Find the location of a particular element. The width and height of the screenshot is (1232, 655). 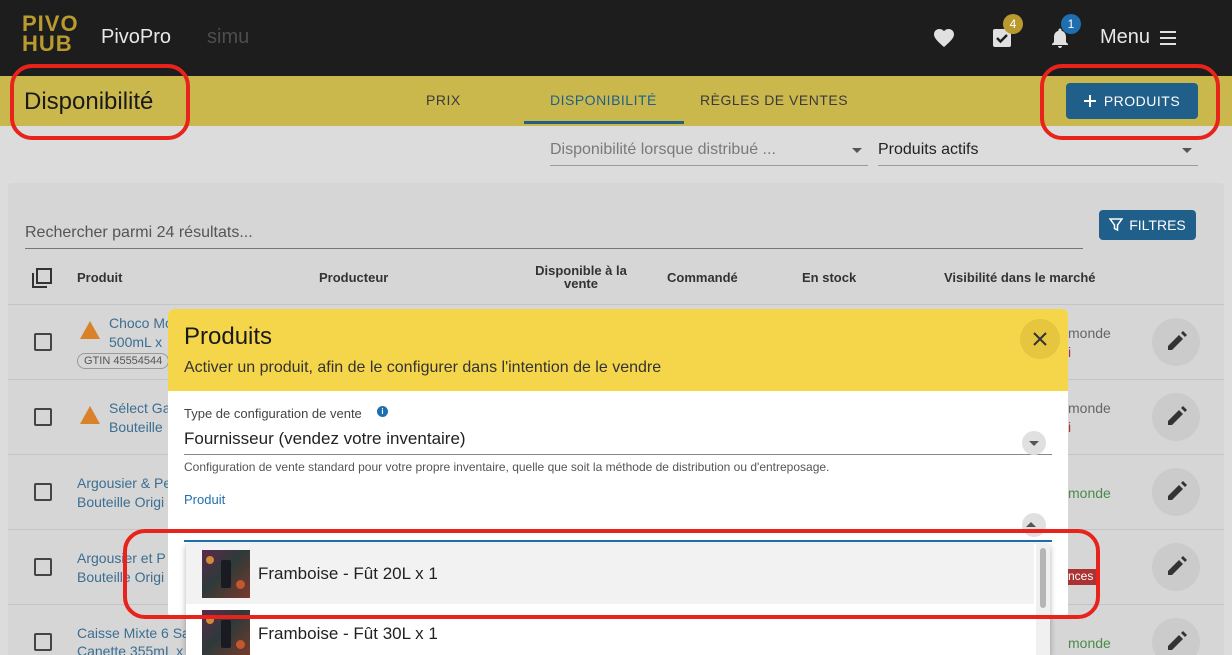

heart-icon is located at coordinates (944, 38).